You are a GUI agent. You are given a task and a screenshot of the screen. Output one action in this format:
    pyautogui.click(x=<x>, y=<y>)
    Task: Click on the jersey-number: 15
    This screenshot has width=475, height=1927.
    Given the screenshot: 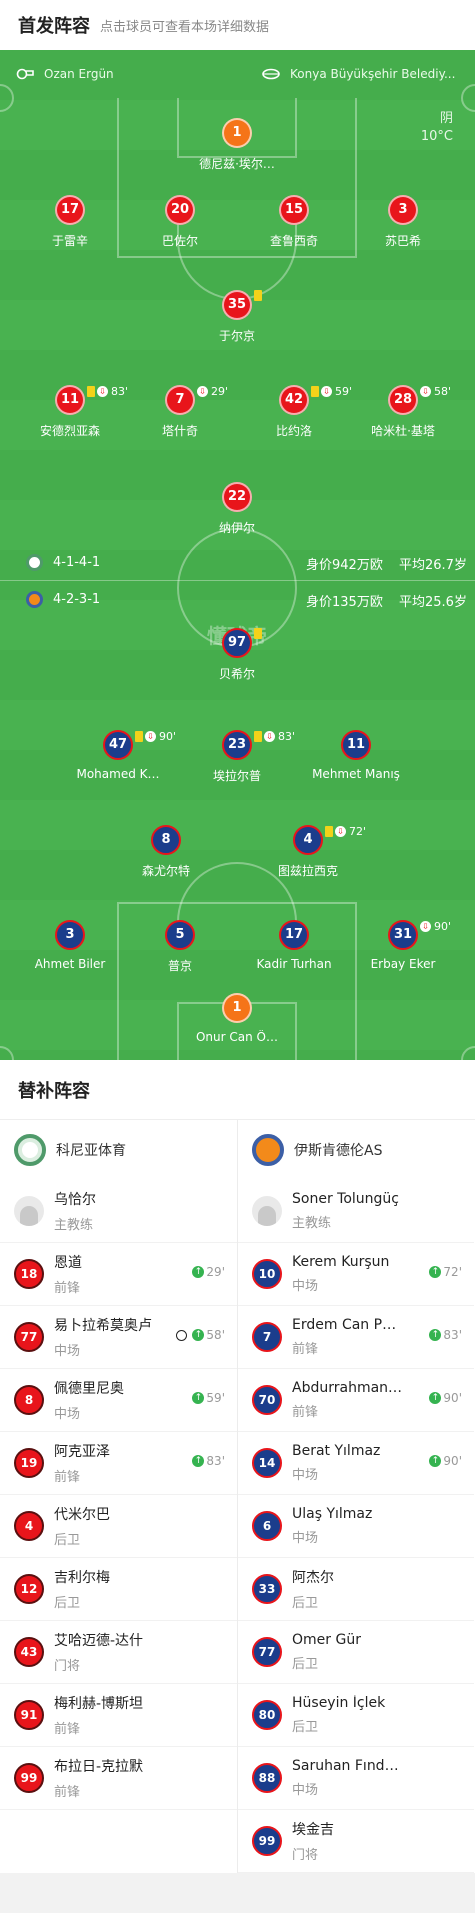 What is the action you would take?
    pyautogui.click(x=294, y=210)
    